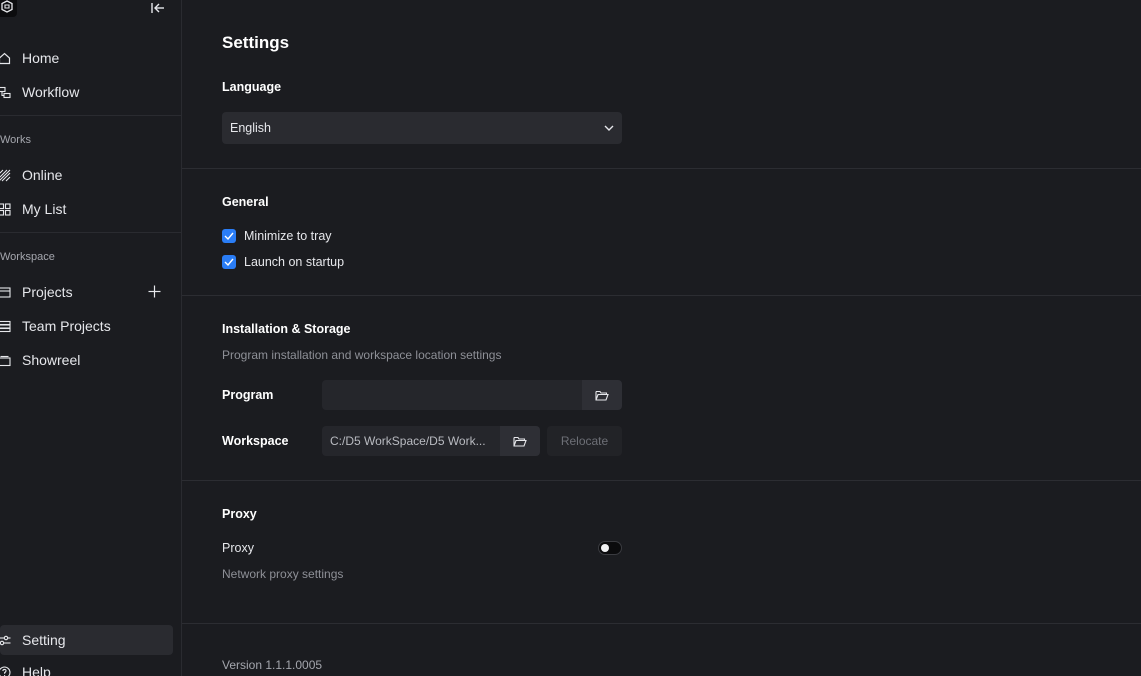 The image size is (1141, 676). What do you see at coordinates (44, 640) in the screenshot?
I see `sidebar-item-label: Setting` at bounding box center [44, 640].